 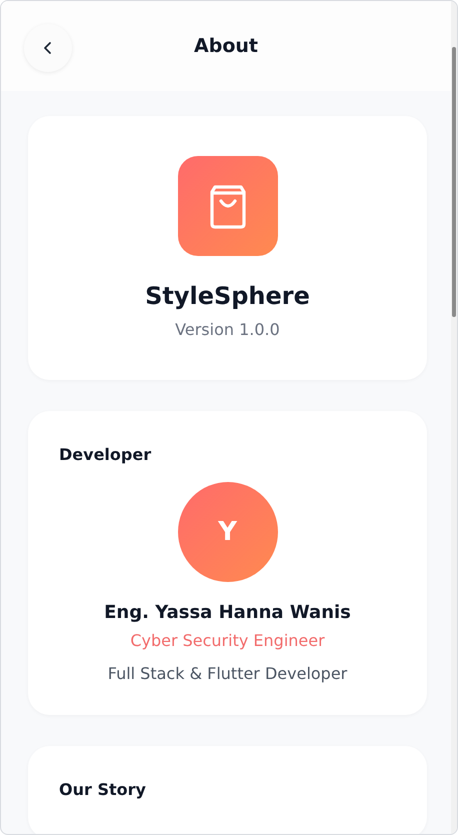 I want to click on scrollbar, so click(x=454, y=417).